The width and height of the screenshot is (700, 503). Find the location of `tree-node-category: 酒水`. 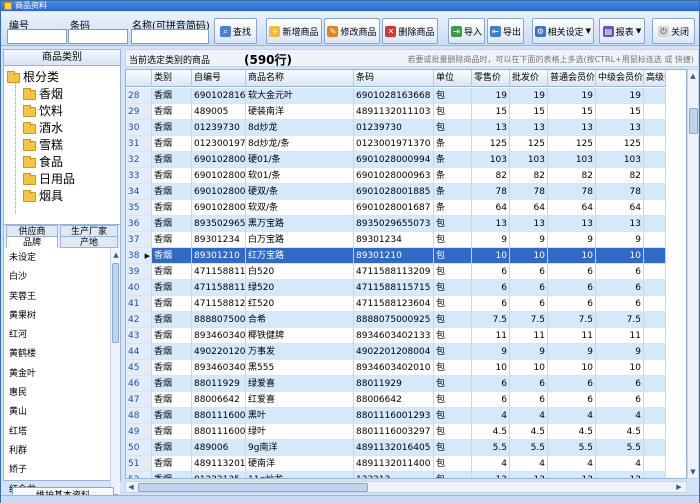

tree-node-category: 酒水 is located at coordinates (43, 128).